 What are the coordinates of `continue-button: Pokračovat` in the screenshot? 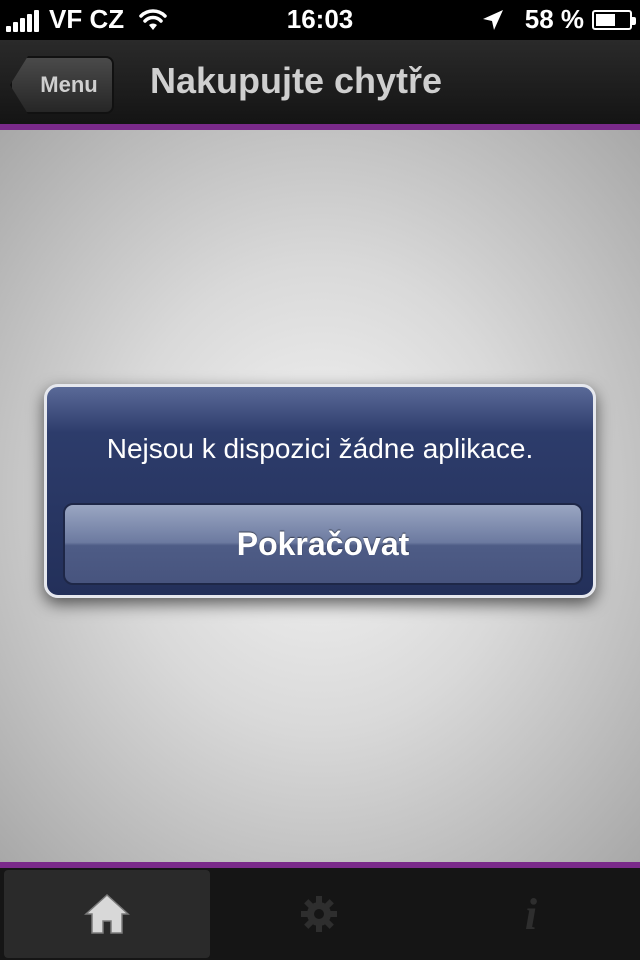 It's located at (323, 544).